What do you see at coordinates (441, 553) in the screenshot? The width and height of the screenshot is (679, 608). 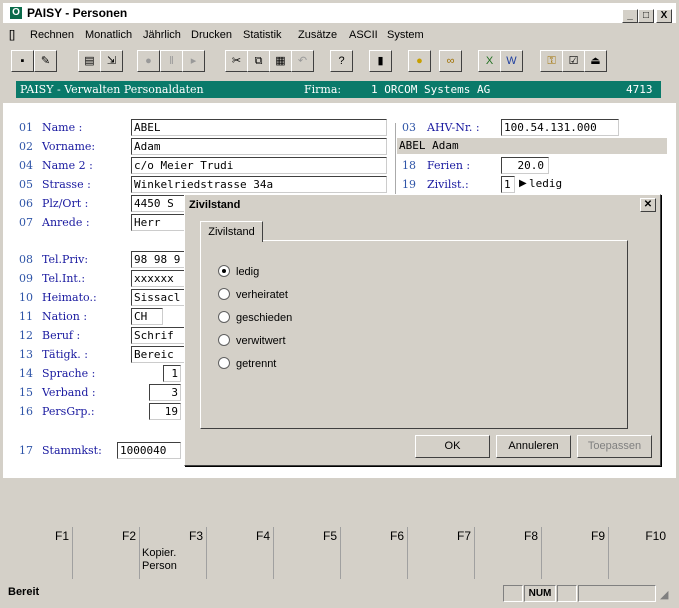 I see `fkey-f7: F7` at bounding box center [441, 553].